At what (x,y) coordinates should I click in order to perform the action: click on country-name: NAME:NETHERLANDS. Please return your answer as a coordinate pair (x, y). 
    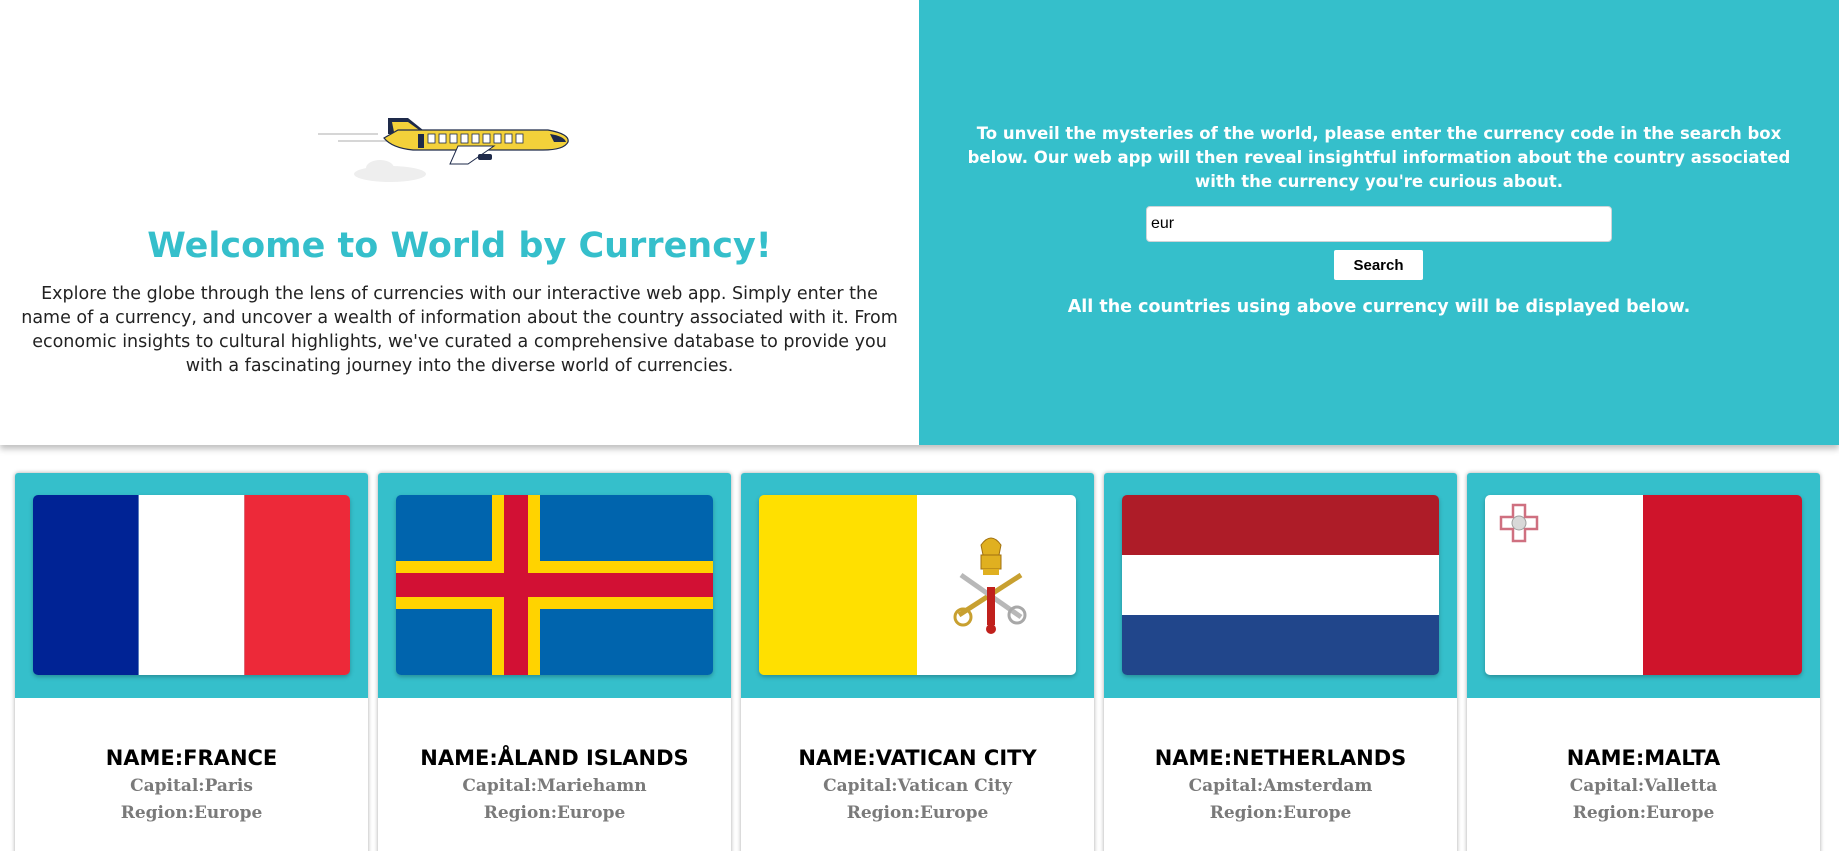
    Looking at the image, I should click on (1280, 758).